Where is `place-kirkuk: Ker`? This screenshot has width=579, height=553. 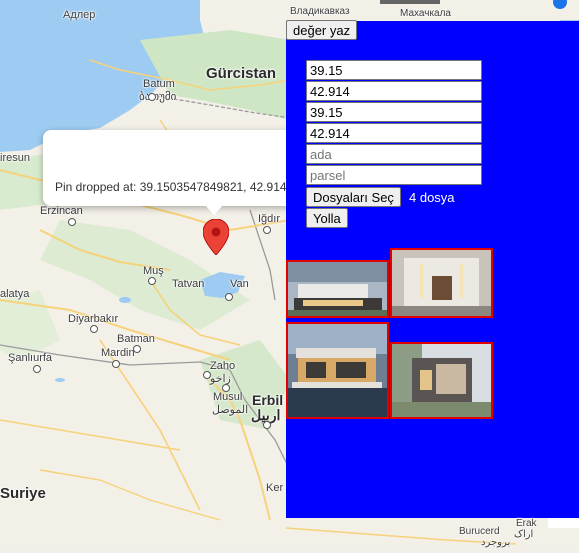 place-kirkuk: Ker is located at coordinates (275, 488).